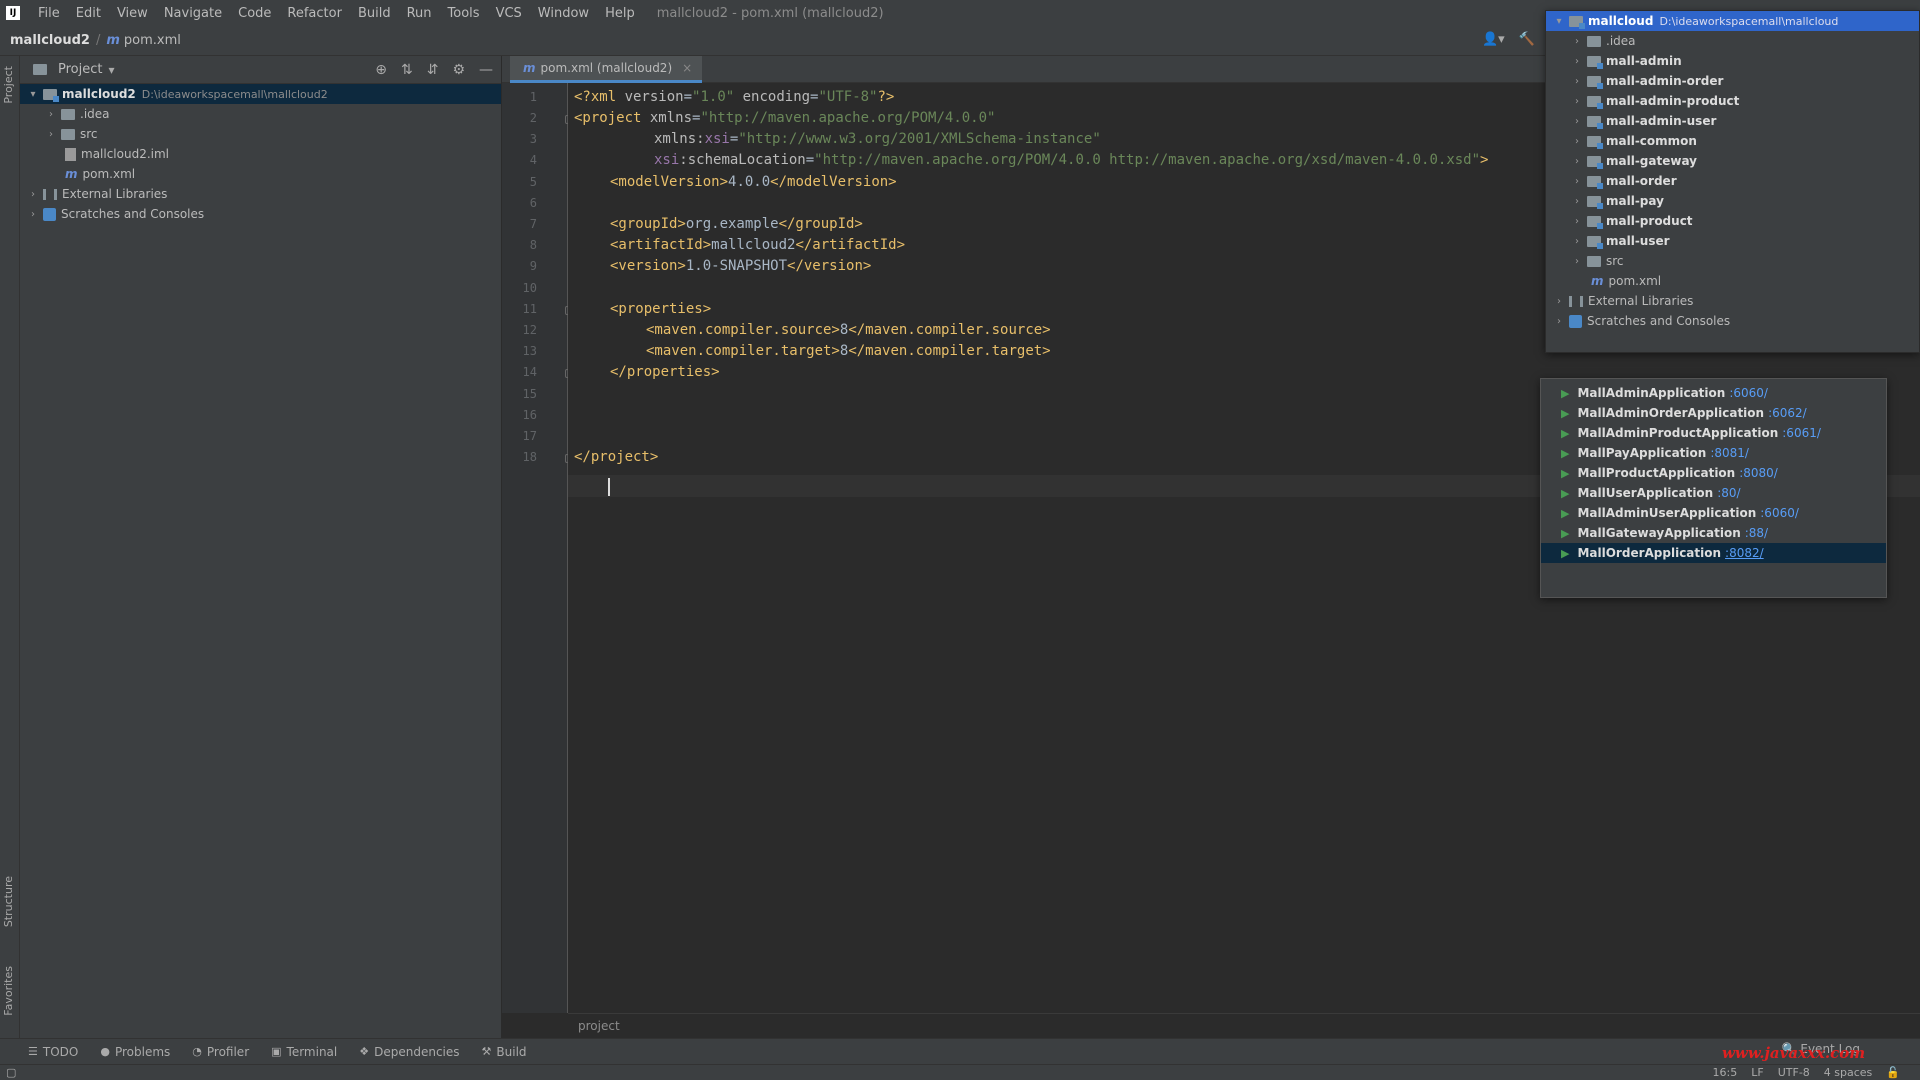 This screenshot has height=1080, width=1920. Describe the element at coordinates (1729, 453) in the screenshot. I see `run-item-port-link: :8081/` at that location.